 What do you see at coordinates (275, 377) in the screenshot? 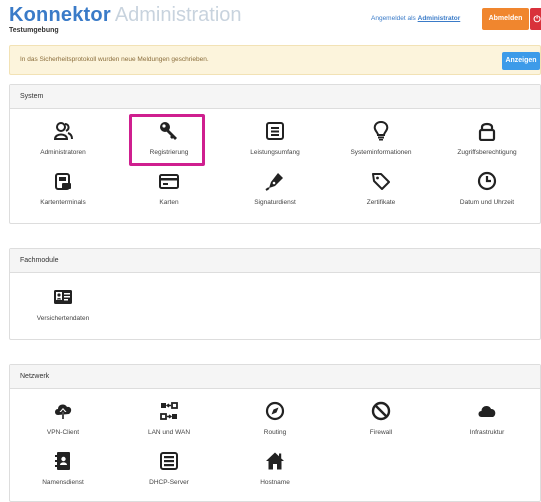
I see `netzwerk-panel-title: Netzwerk` at bounding box center [275, 377].